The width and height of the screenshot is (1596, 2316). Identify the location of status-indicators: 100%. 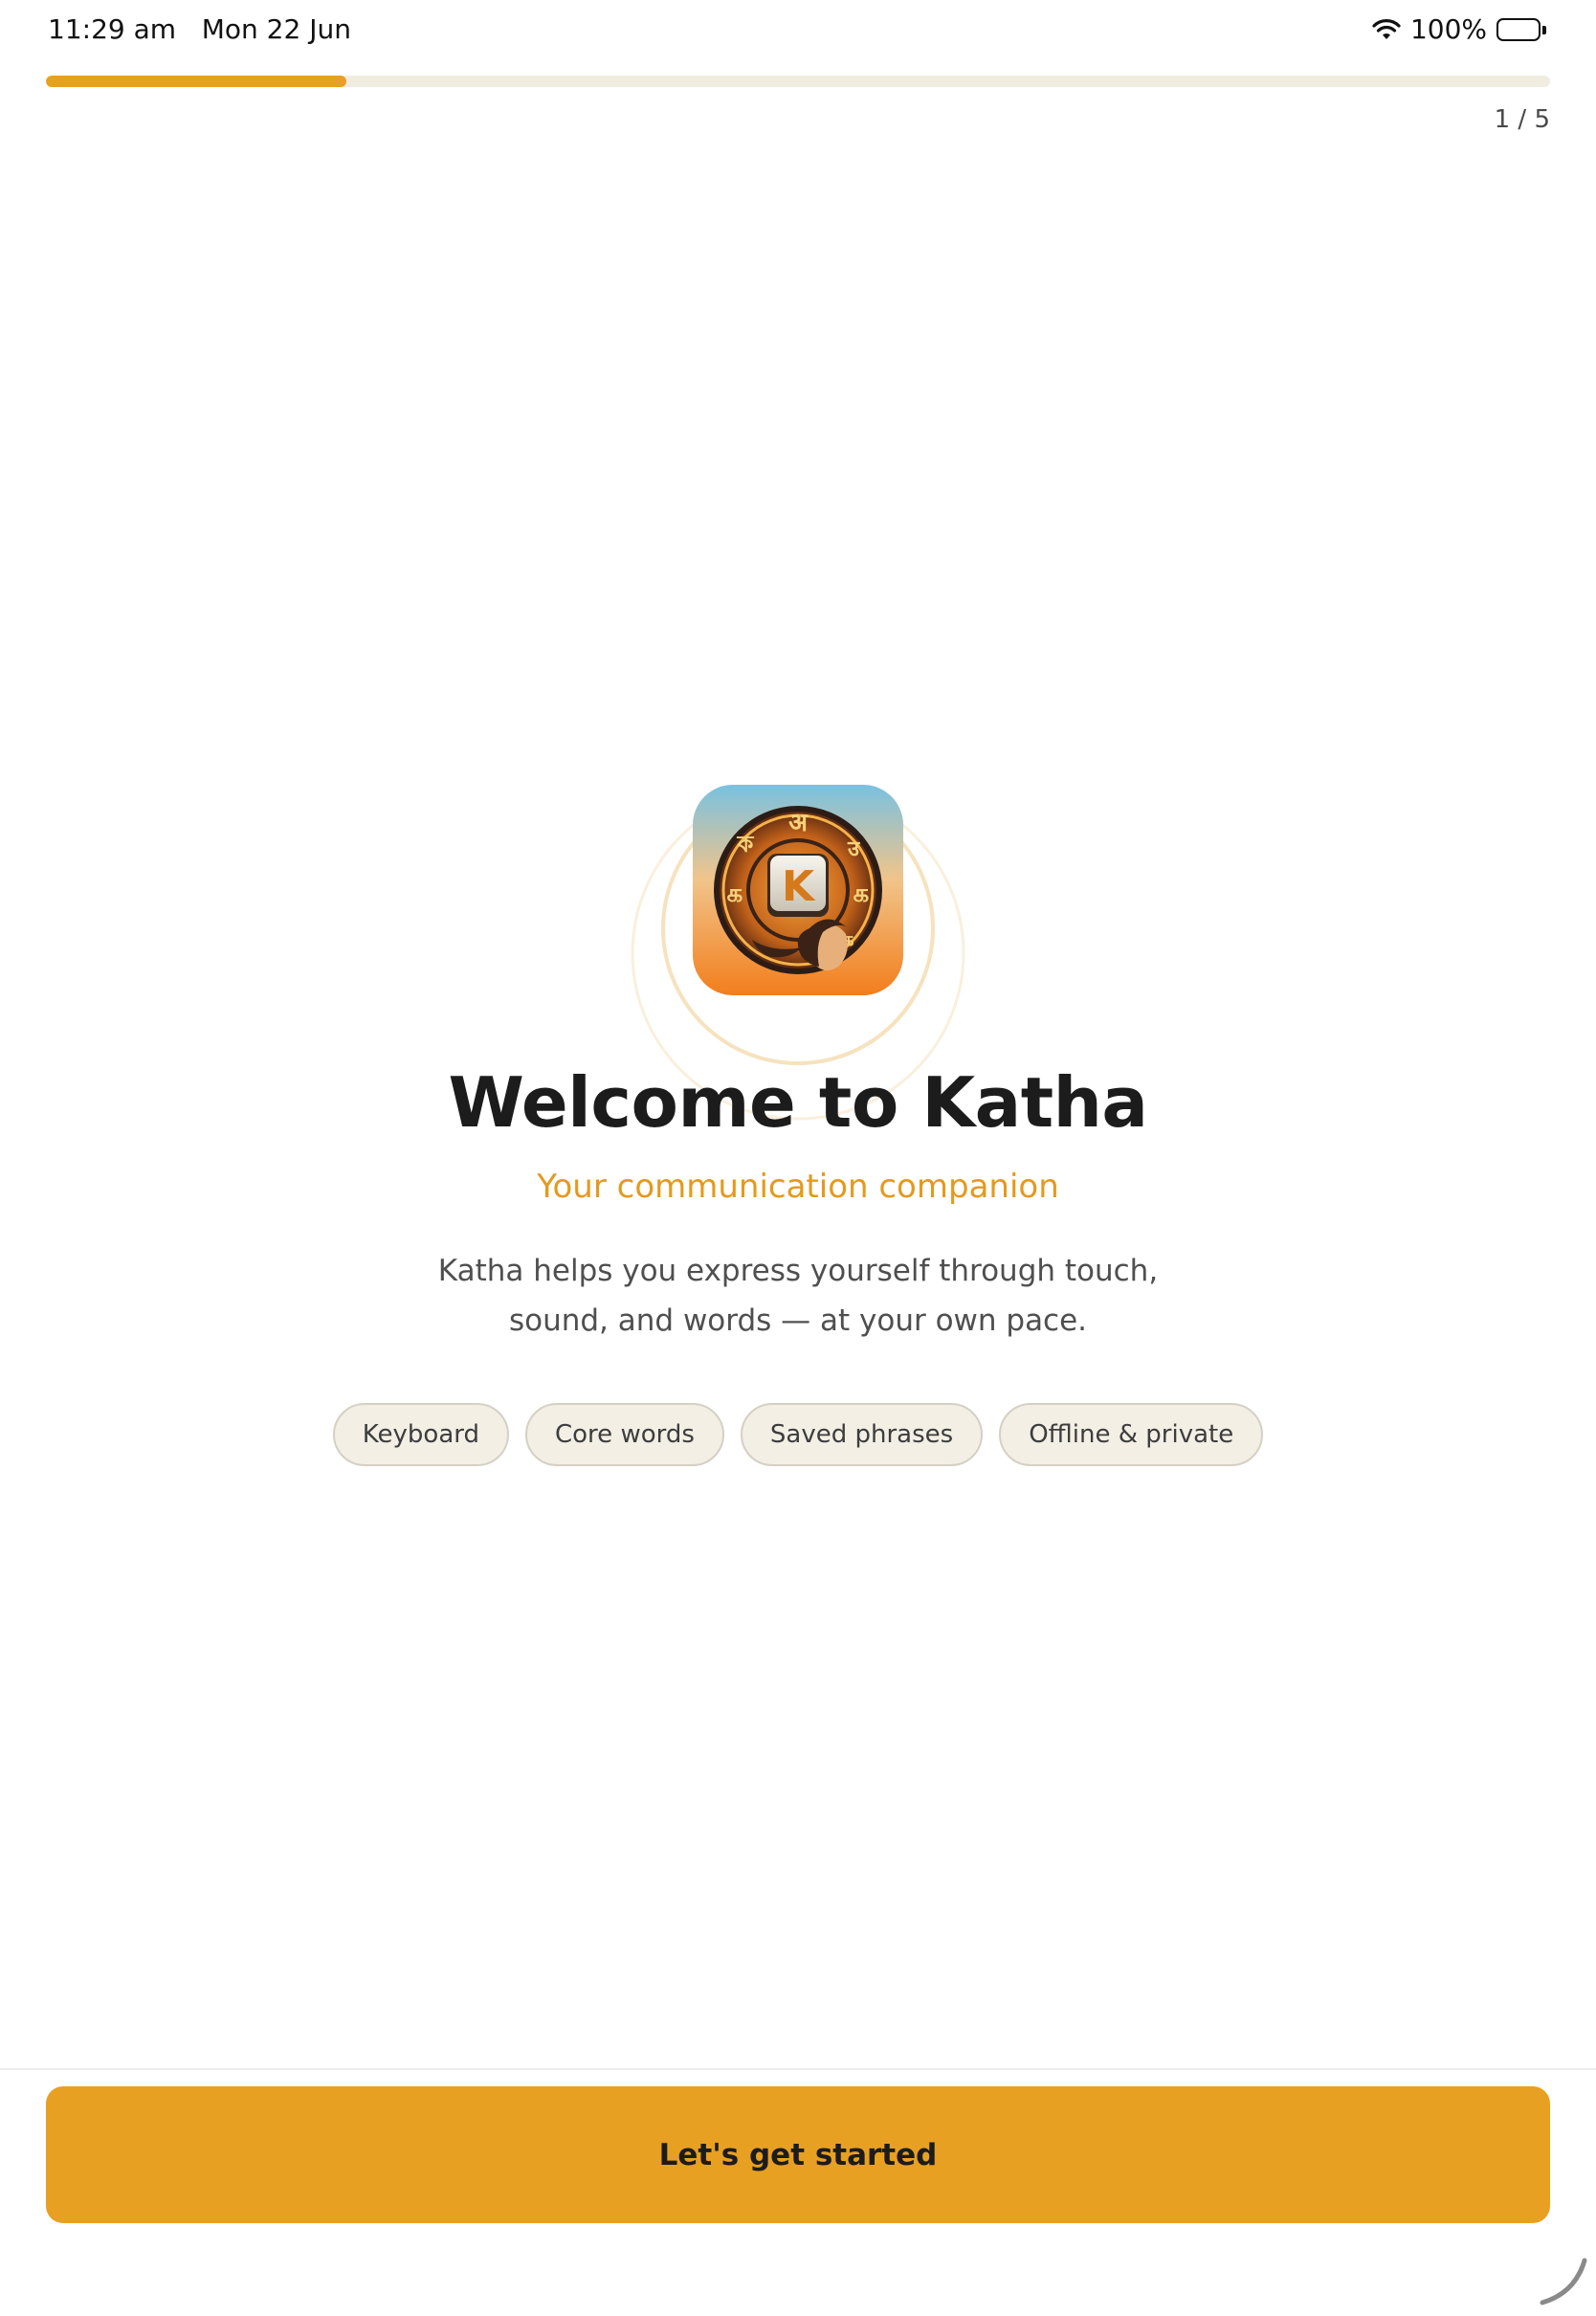
(1459, 29).